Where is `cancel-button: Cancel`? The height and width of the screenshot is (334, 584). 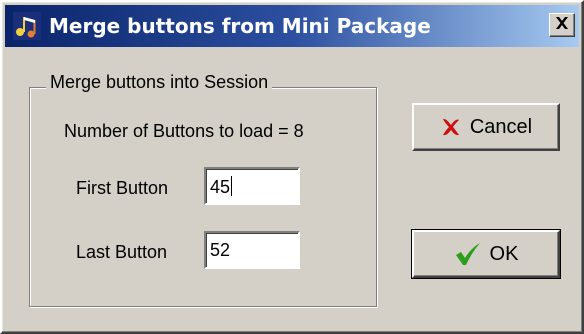 cancel-button: Cancel is located at coordinates (486, 127).